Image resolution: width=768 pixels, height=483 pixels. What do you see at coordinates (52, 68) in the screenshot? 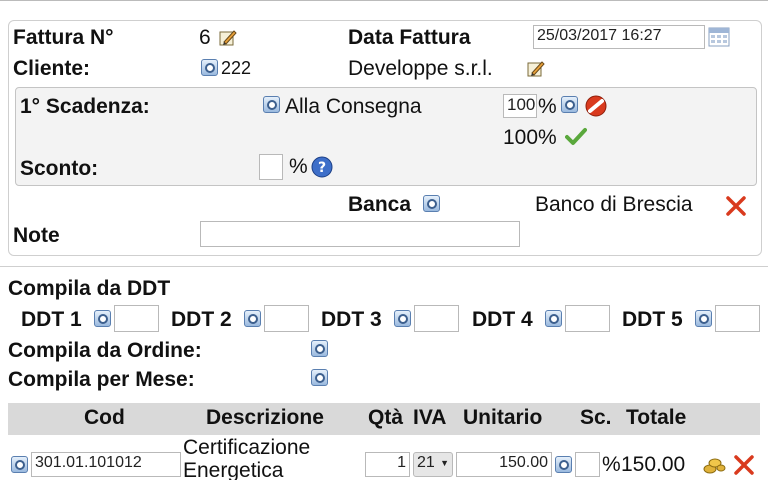
I see `client-label: Cliente:` at bounding box center [52, 68].